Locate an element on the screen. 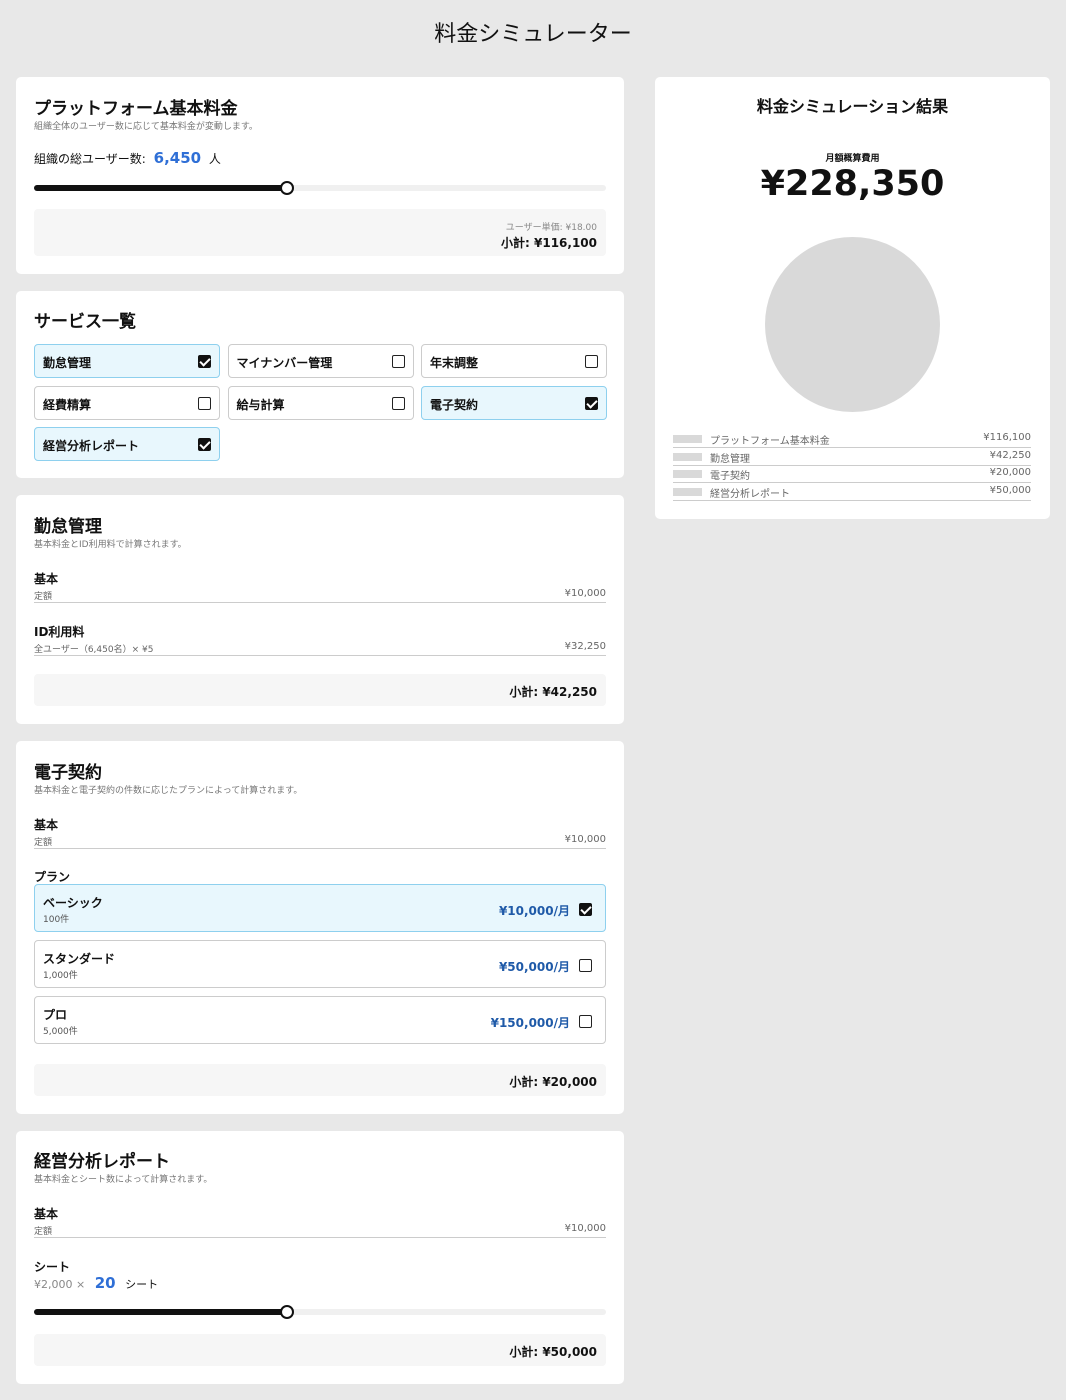 The height and width of the screenshot is (1400, 1066). plan-name: プロ is located at coordinates (55, 1015).